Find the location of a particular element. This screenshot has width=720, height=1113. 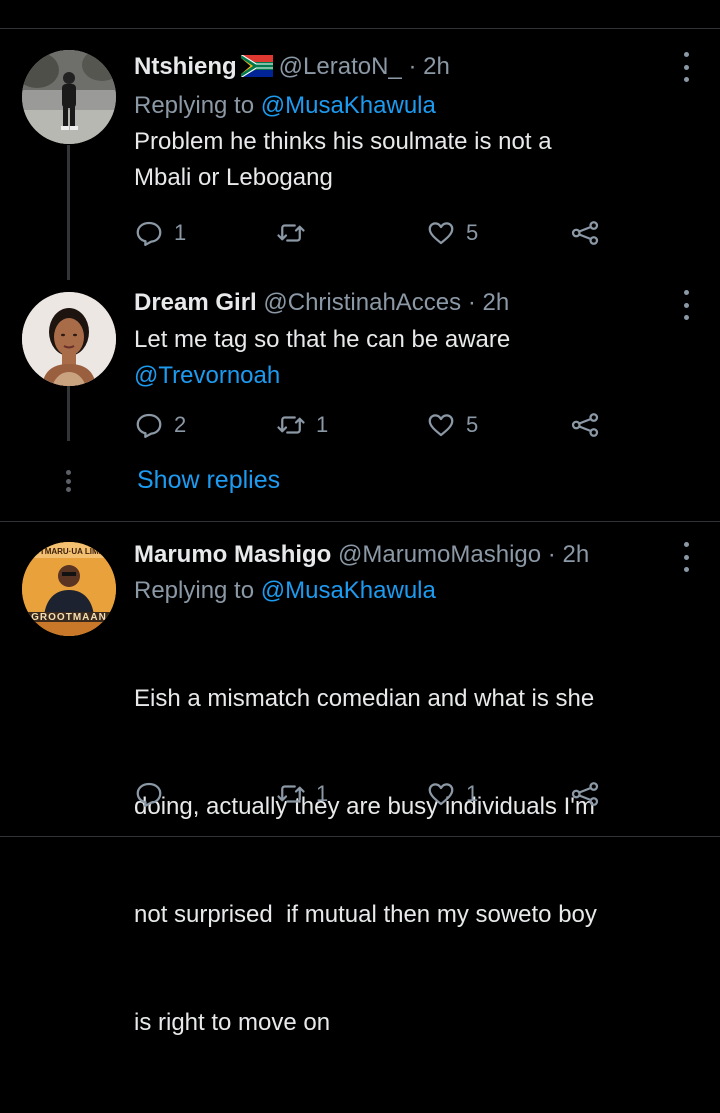

show-replies-link: Show replies is located at coordinates (208, 480).